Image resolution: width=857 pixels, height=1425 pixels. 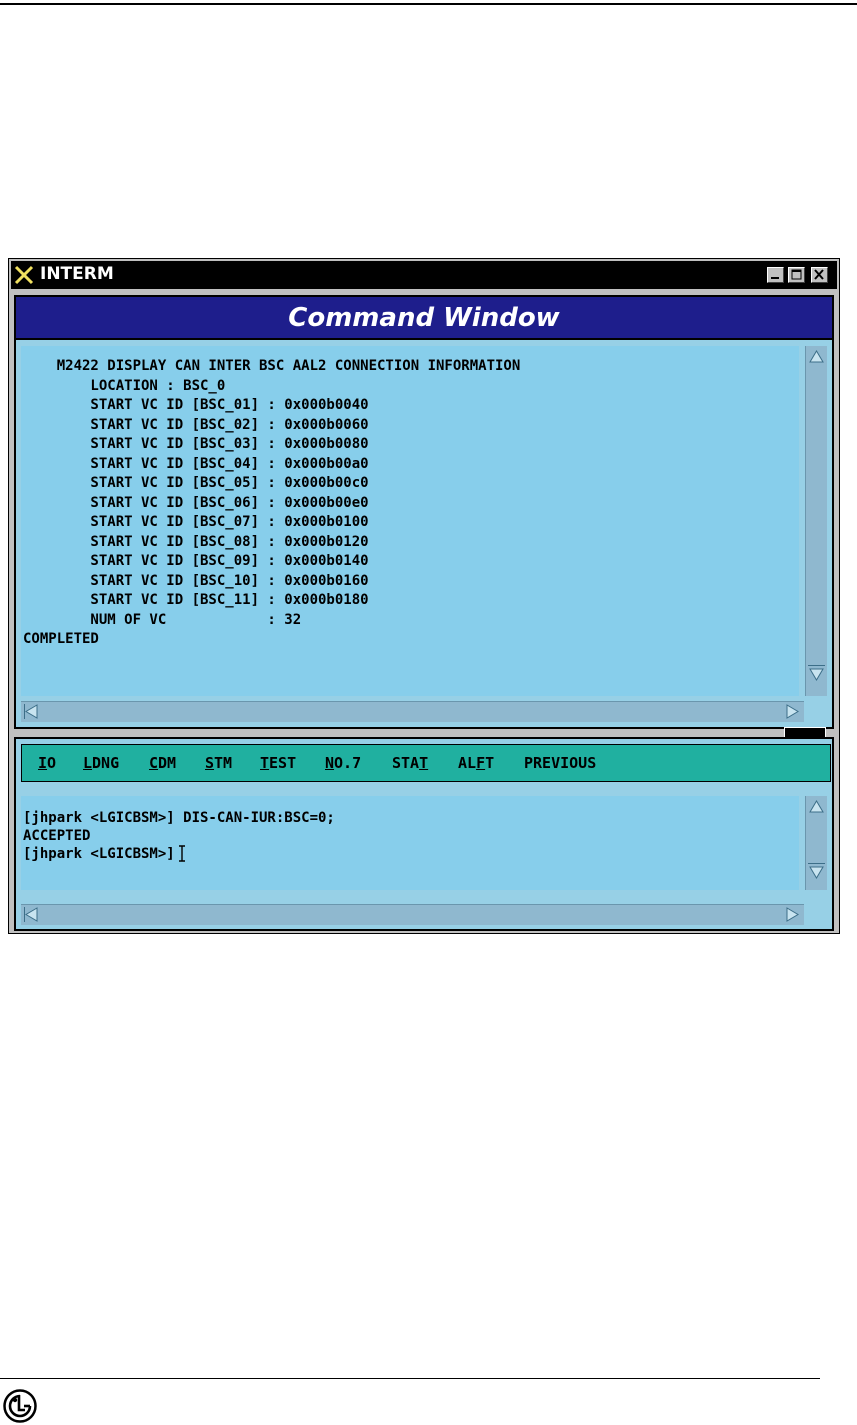 I want to click on output-line: START VC ID [BSC_06] : 0x000b00e0, so click(x=196, y=502).